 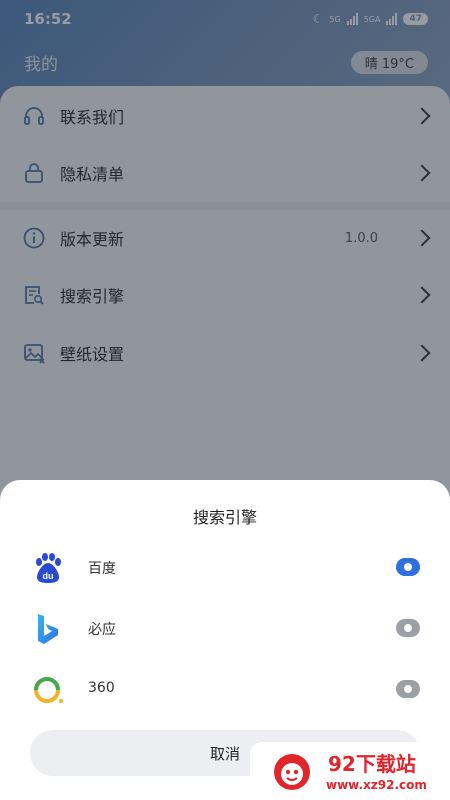 I want to click on watermark-name: 92下载站, so click(x=372, y=764).